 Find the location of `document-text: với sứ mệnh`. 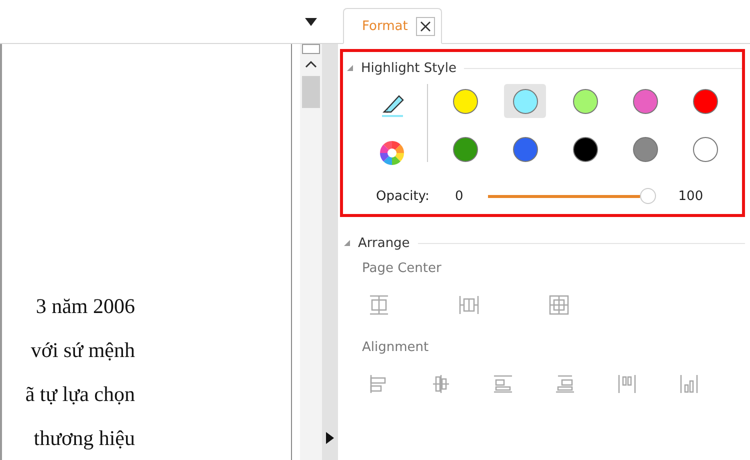

document-text: với sứ mệnh is located at coordinates (82, 350).